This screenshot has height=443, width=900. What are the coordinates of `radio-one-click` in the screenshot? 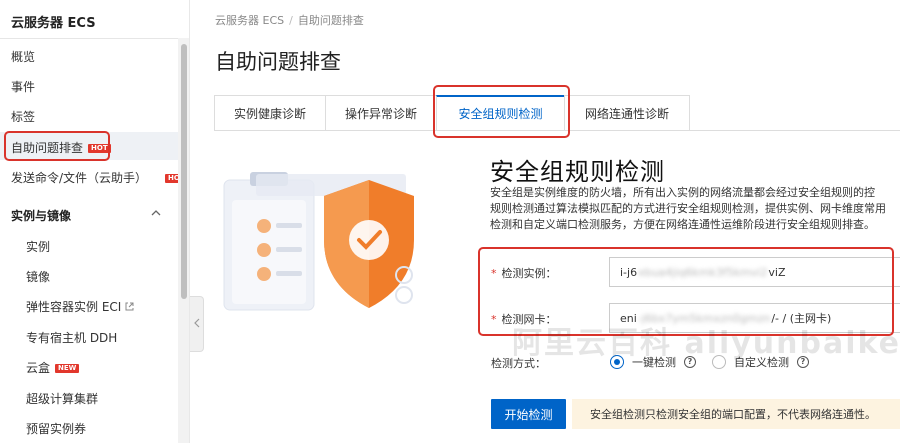 It's located at (617, 362).